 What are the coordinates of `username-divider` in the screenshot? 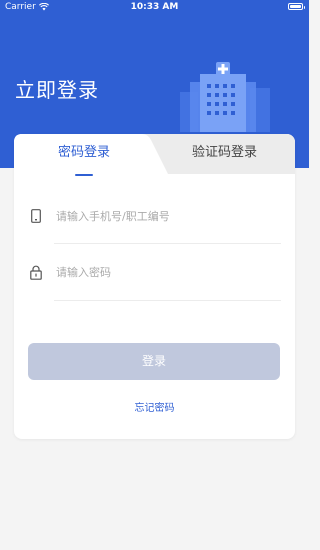 It's located at (167, 243).